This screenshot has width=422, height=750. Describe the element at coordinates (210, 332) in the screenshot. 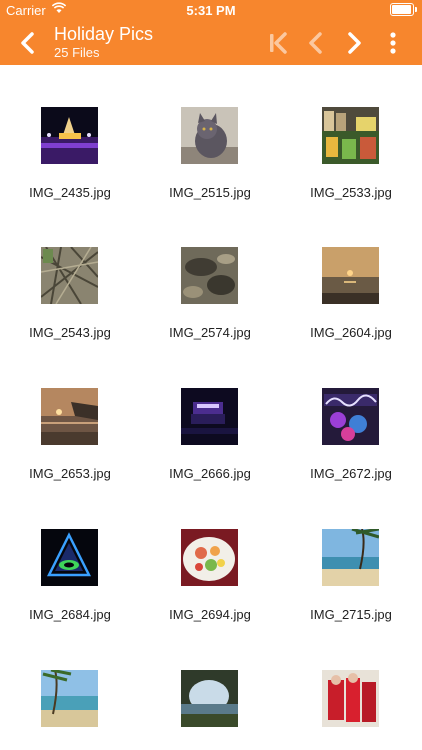

I see `file-name: IMG_2574.jpg` at that location.